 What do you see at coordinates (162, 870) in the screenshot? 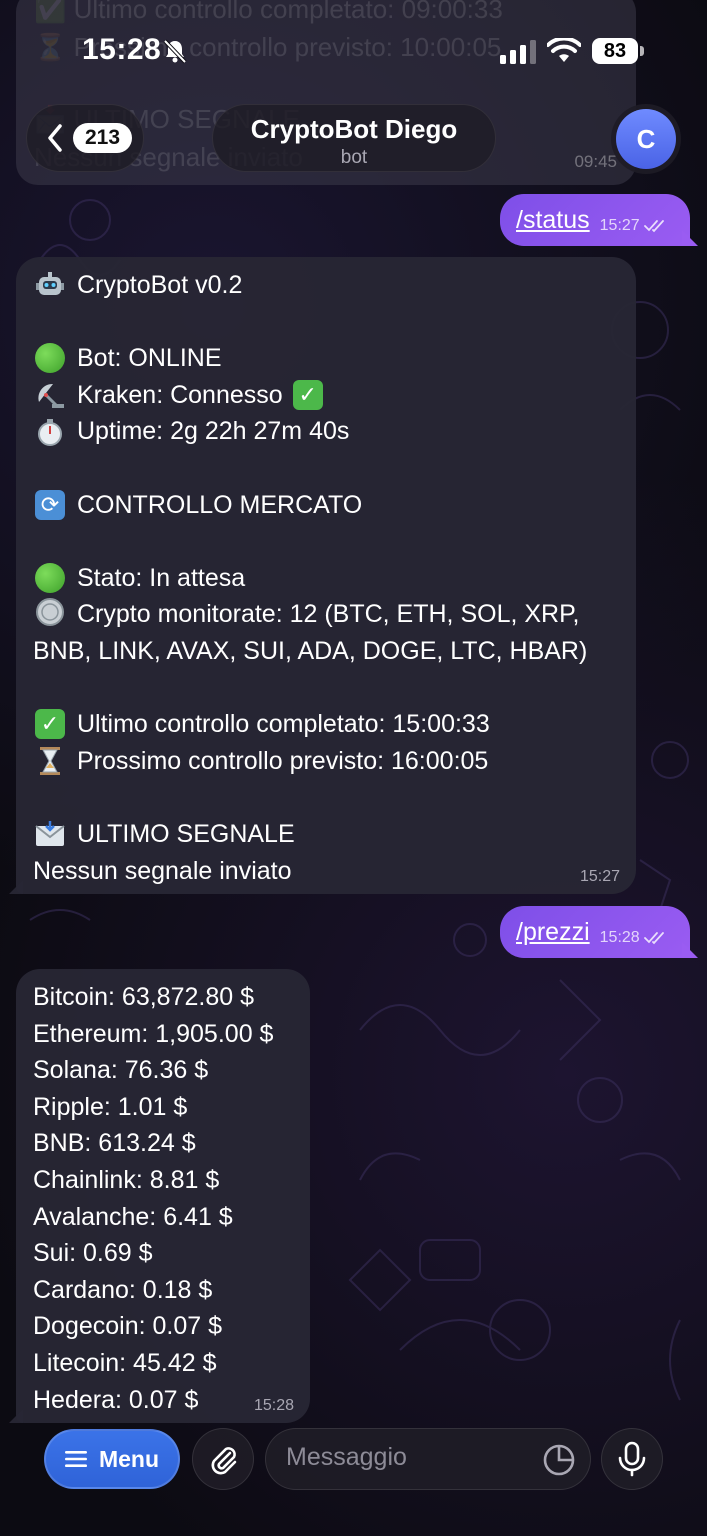
I see `last-signal: Nessun segnale inviato` at bounding box center [162, 870].